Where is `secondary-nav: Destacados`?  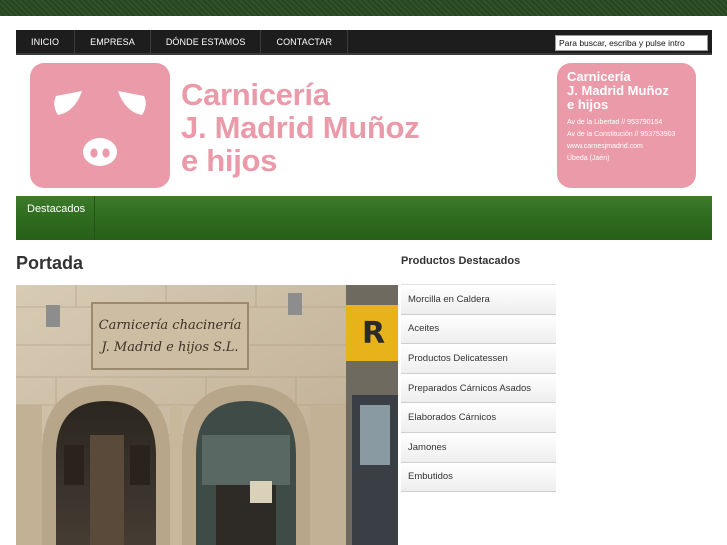
secondary-nav: Destacados is located at coordinates (364, 218).